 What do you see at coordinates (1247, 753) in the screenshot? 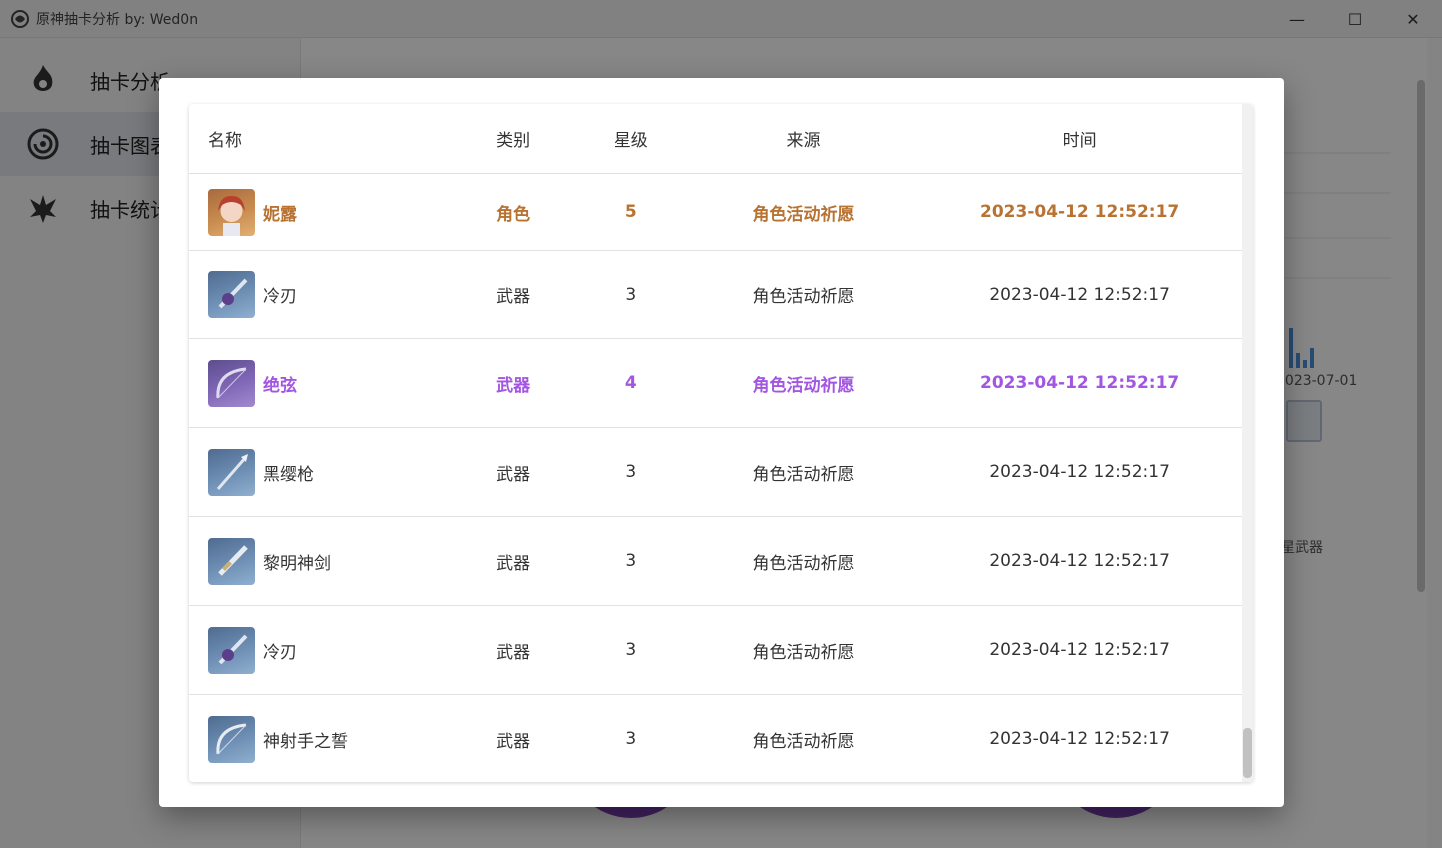
I see `table-scrollbar-thumb` at bounding box center [1247, 753].